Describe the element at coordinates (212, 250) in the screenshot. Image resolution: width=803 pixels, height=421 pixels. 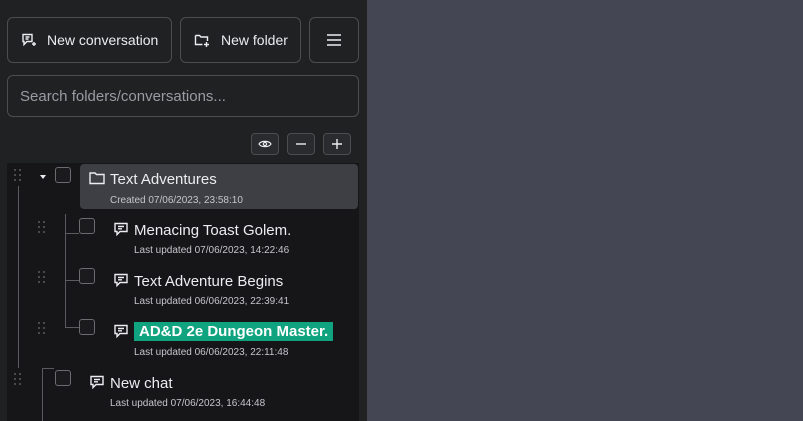
I see `conversation-updated: Last updated 07/06/2023, 14:22:46` at that location.